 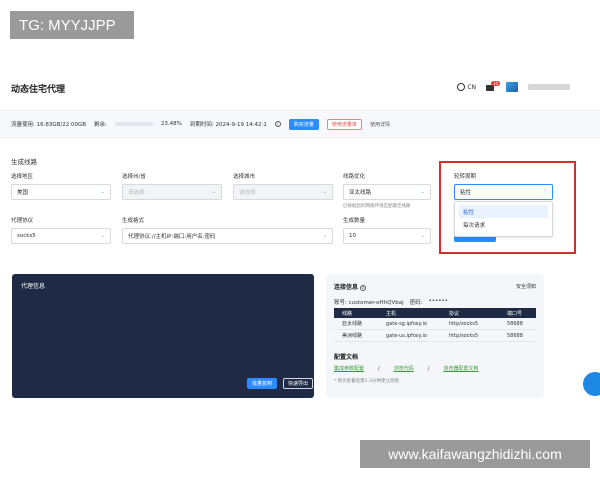 I want to click on quantity-field: 生成数量 10 ⌄, so click(x=387, y=230).